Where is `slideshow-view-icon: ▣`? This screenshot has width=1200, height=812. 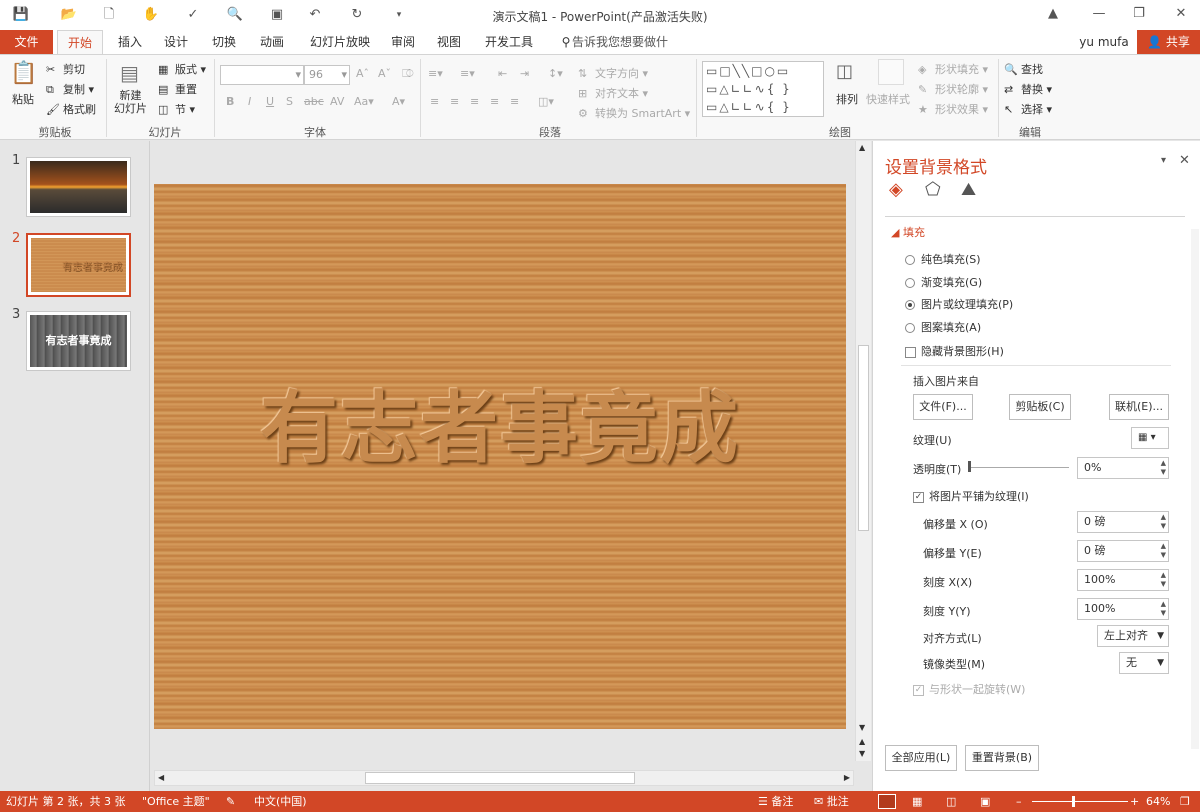 slideshow-view-icon: ▣ is located at coordinates (985, 801).